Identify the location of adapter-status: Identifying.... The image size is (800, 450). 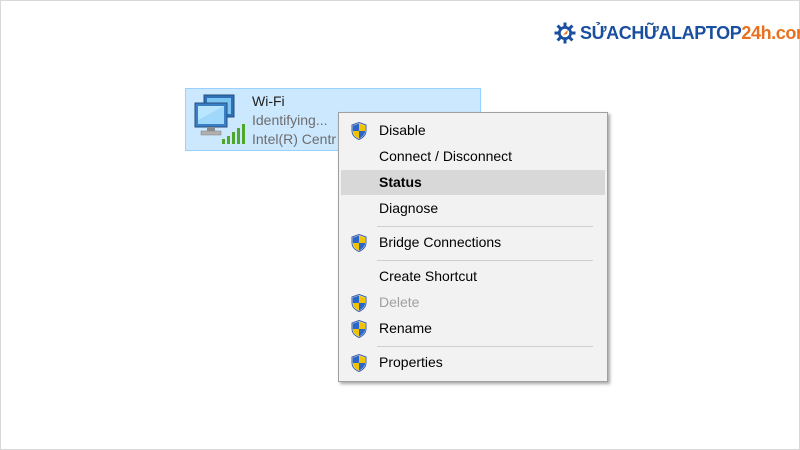
(290, 120).